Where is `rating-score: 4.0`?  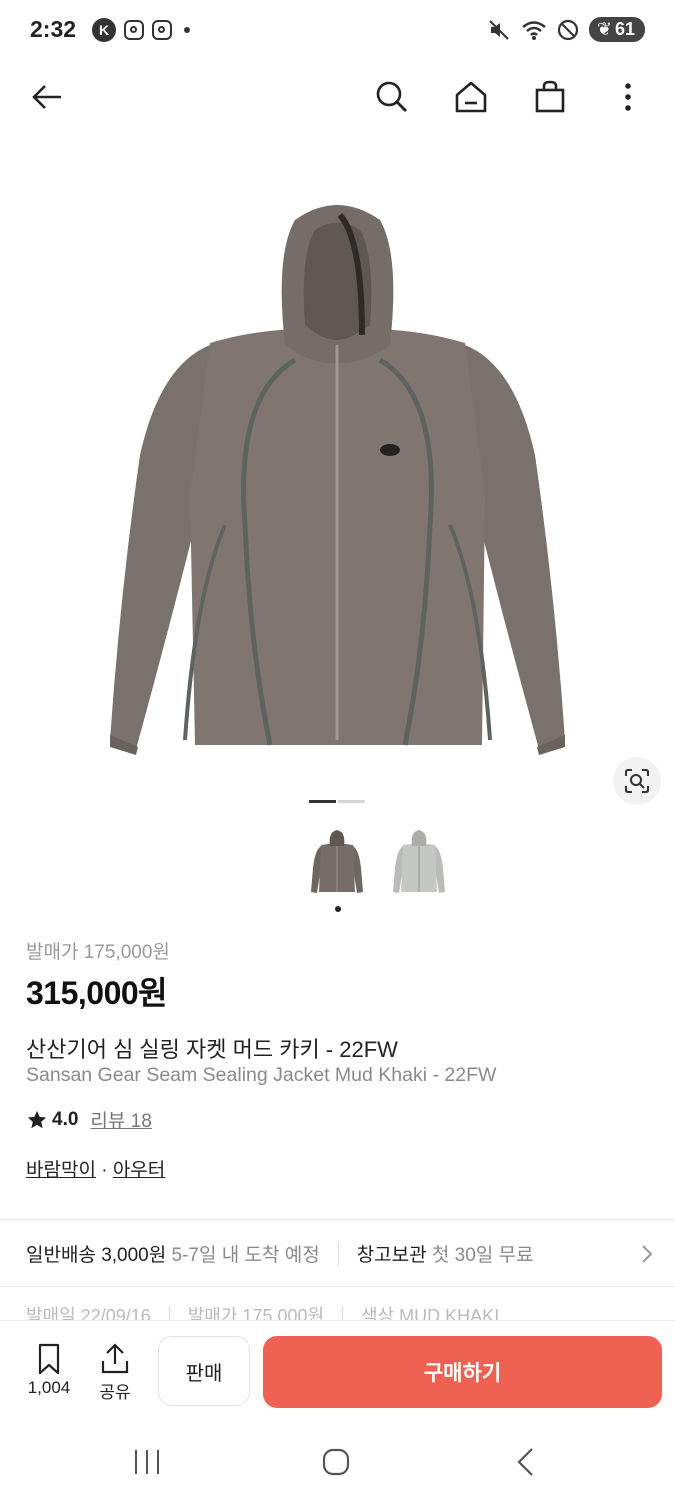
rating-score: 4.0 is located at coordinates (65, 1119).